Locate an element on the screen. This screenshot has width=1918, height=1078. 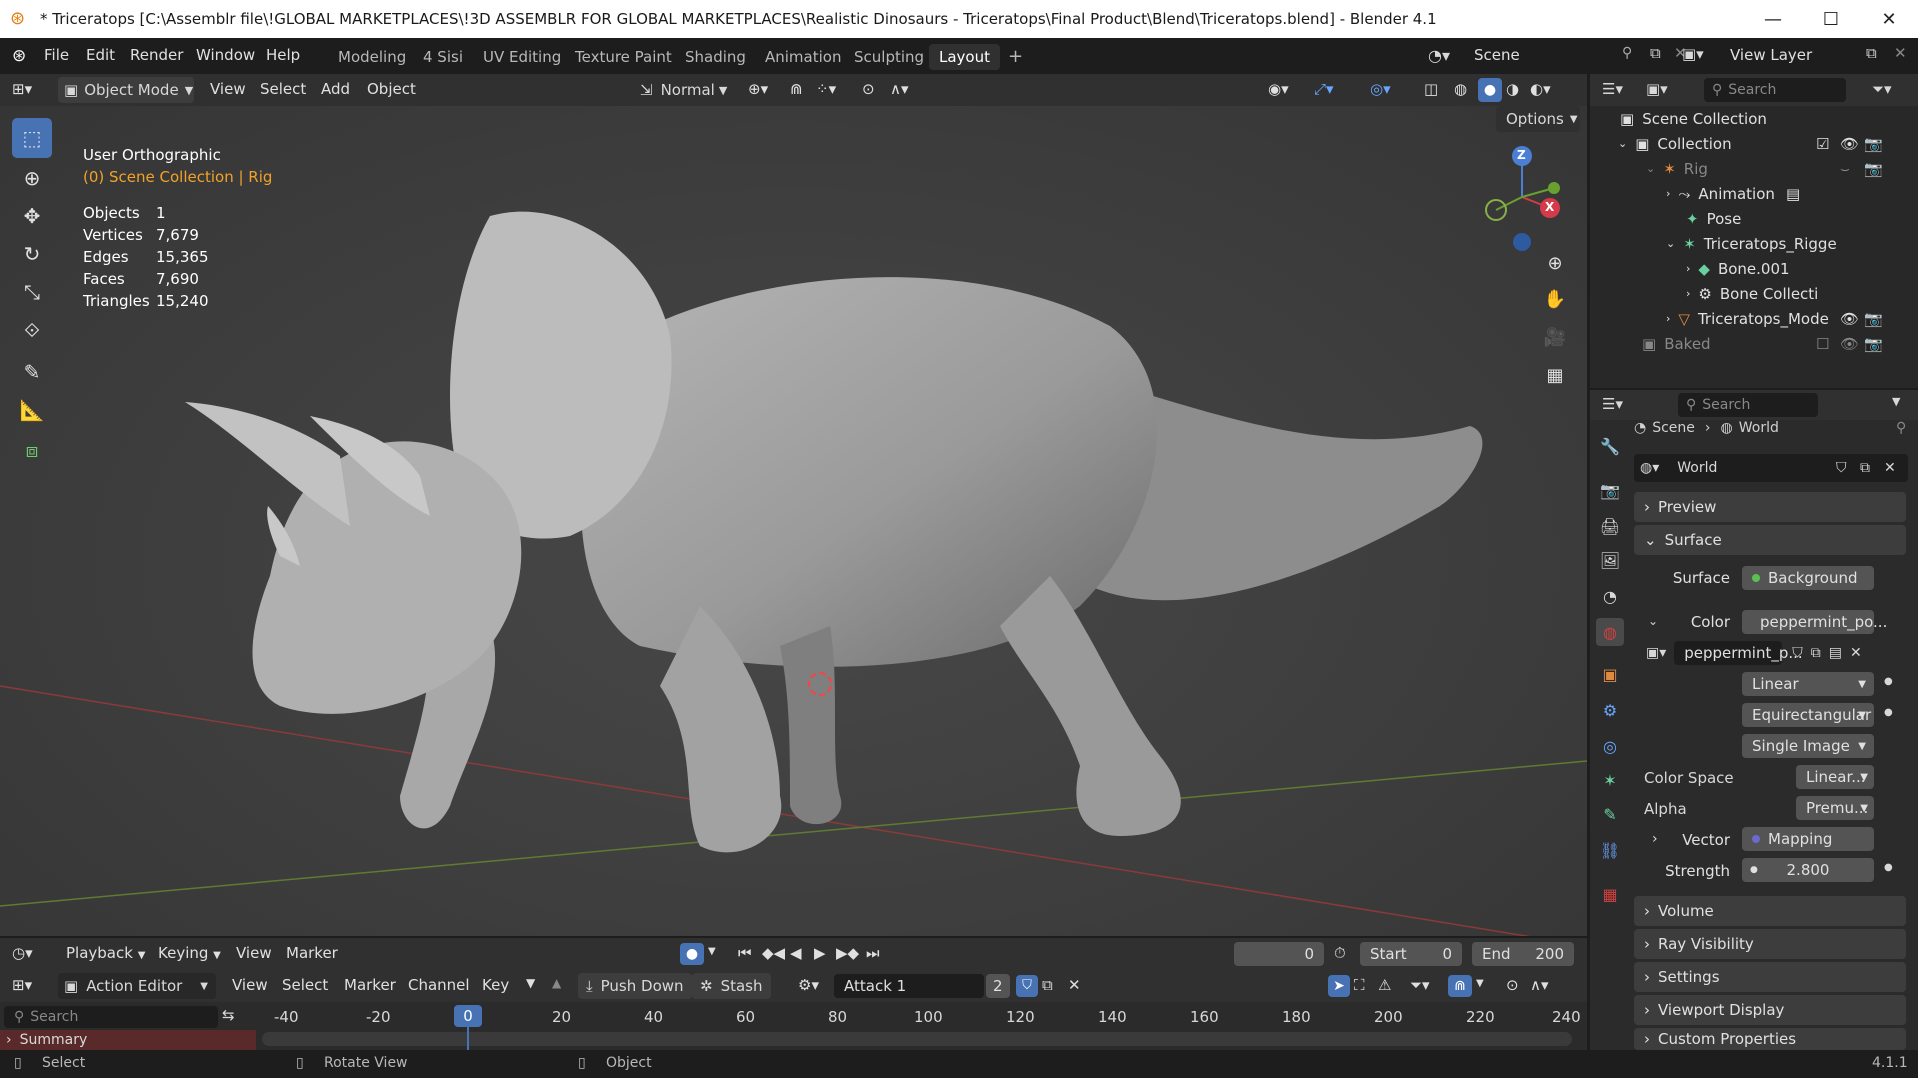
world-browse-icon: ◍▾ is located at coordinates (1649, 468).